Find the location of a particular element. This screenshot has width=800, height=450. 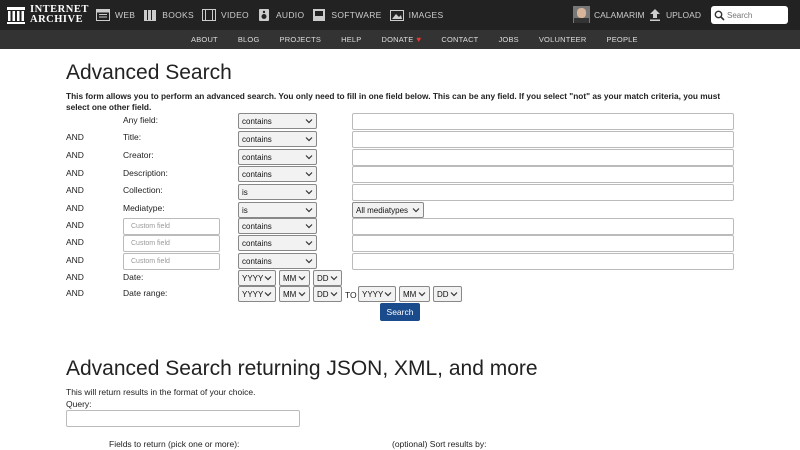

date-year-select: YYYY is located at coordinates (257, 278).